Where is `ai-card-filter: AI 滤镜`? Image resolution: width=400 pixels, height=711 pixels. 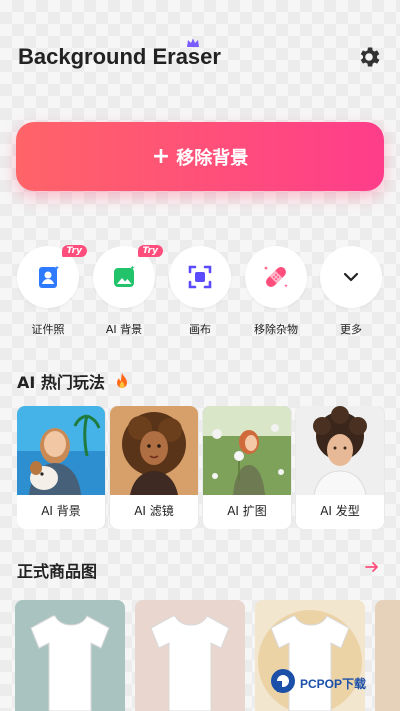 ai-card-filter: AI 滤镜 is located at coordinates (154, 467).